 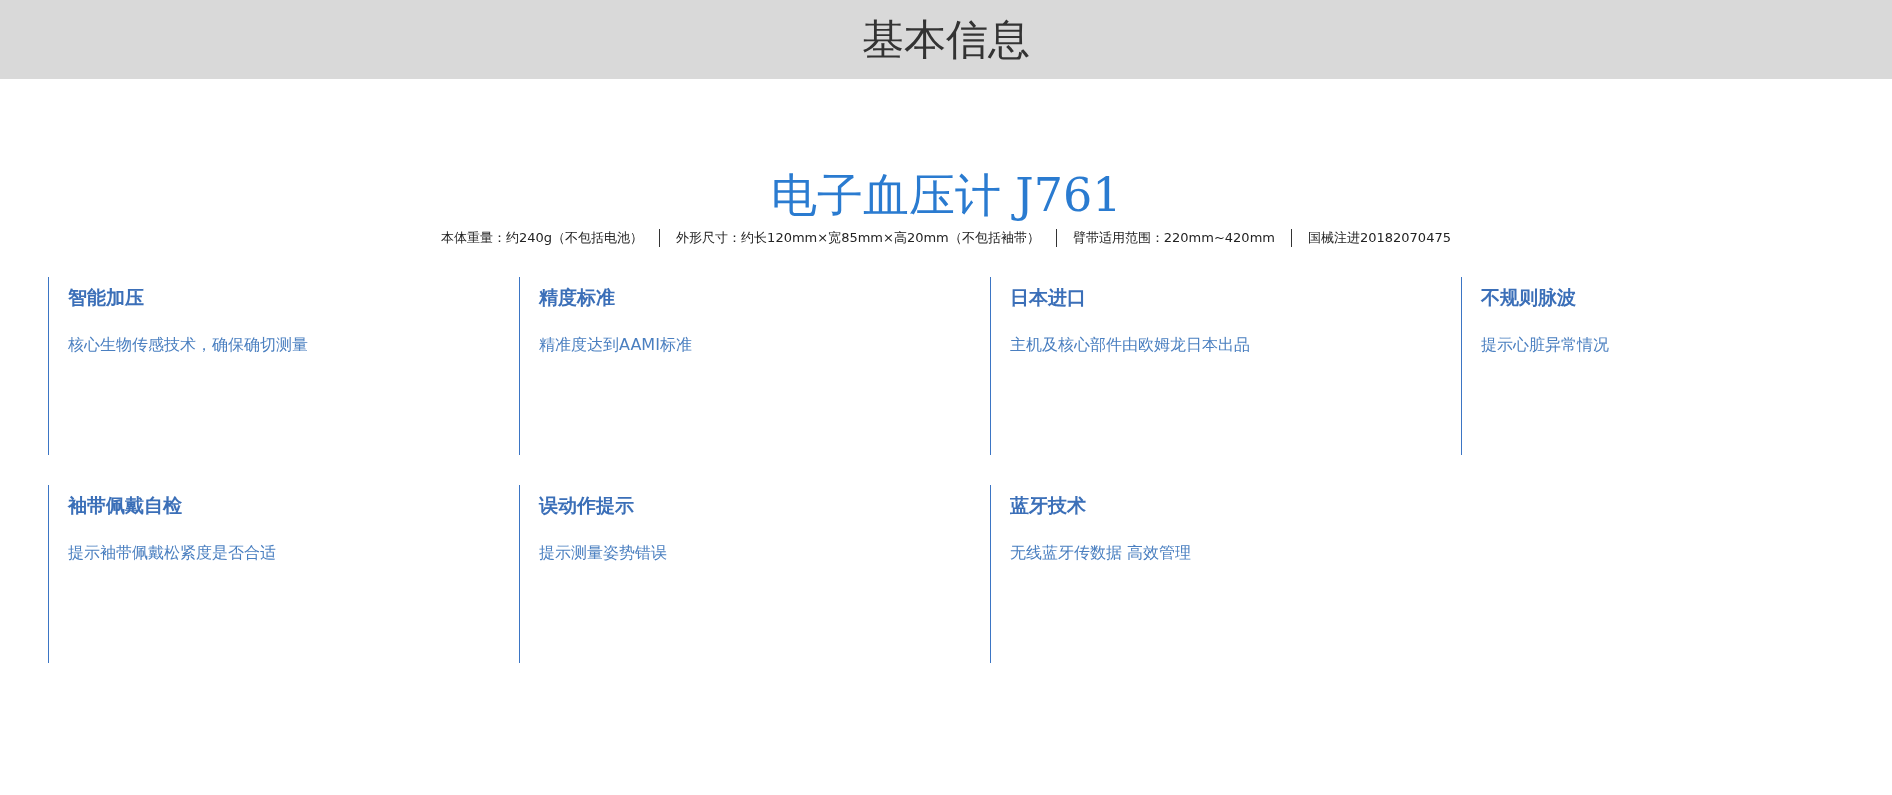 What do you see at coordinates (946, 195) in the screenshot?
I see `product-name: 电子血压计 J761` at bounding box center [946, 195].